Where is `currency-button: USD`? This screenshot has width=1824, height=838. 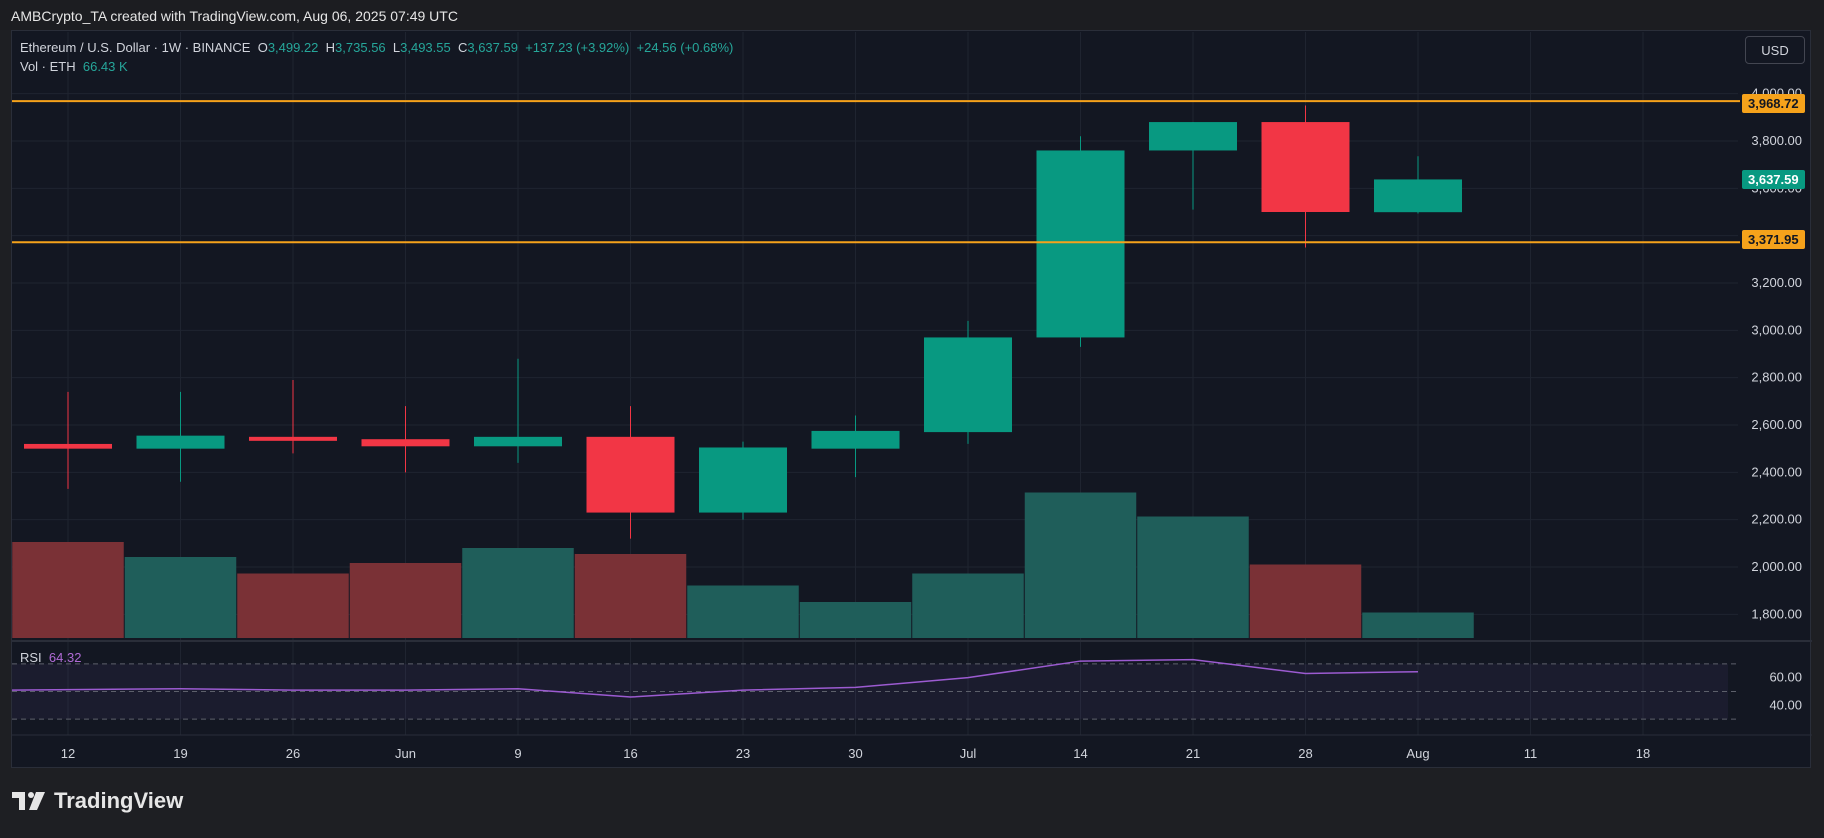
currency-button: USD is located at coordinates (1775, 50).